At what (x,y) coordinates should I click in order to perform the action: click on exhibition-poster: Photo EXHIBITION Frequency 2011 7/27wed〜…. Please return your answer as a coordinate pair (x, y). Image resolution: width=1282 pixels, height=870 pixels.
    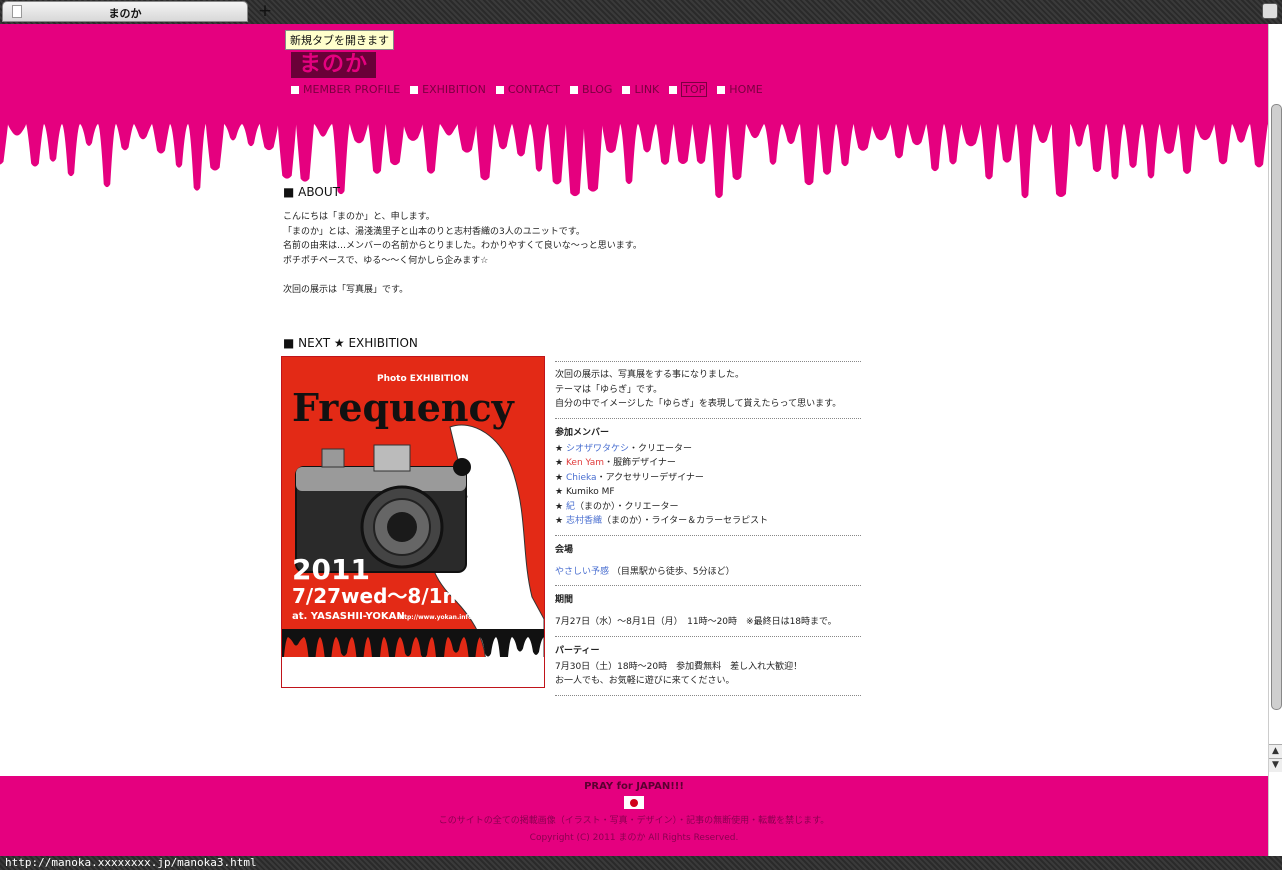
    Looking at the image, I should click on (413, 522).